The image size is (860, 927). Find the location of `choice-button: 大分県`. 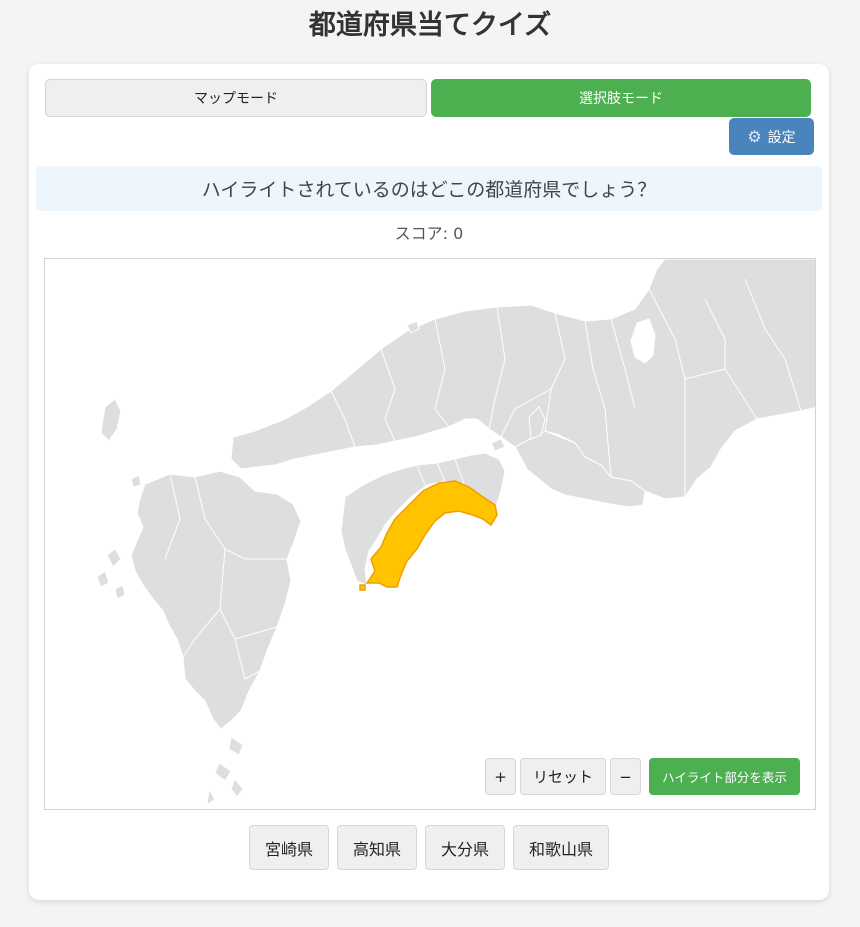

choice-button: 大分県 is located at coordinates (465, 847).